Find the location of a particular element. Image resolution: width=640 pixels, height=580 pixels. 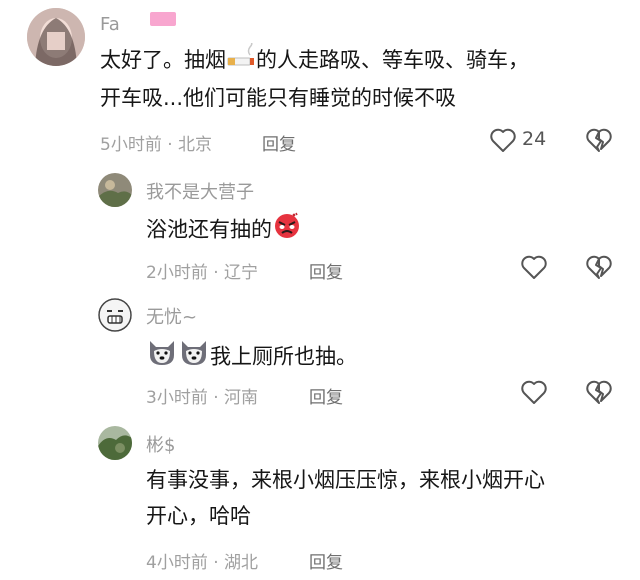

username: 彬$ is located at coordinates (160, 444).